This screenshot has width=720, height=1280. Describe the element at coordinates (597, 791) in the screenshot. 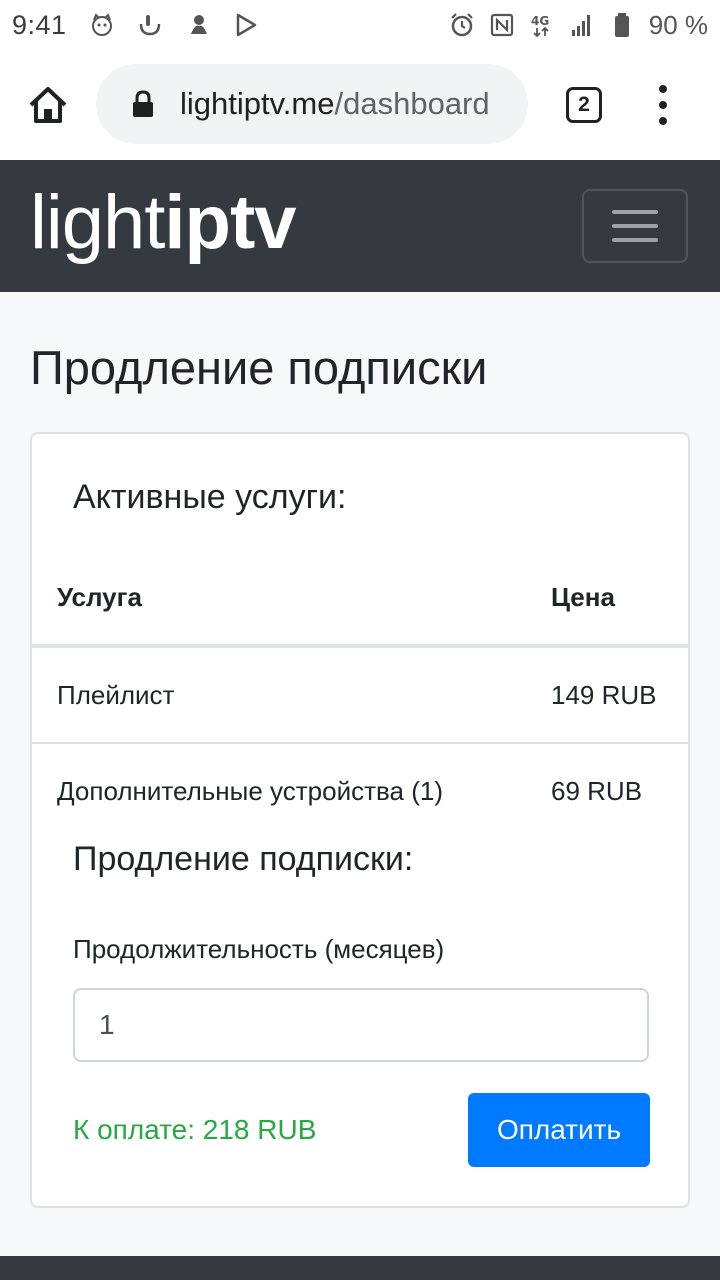

I see `table-cell-price: 69 RUB` at that location.